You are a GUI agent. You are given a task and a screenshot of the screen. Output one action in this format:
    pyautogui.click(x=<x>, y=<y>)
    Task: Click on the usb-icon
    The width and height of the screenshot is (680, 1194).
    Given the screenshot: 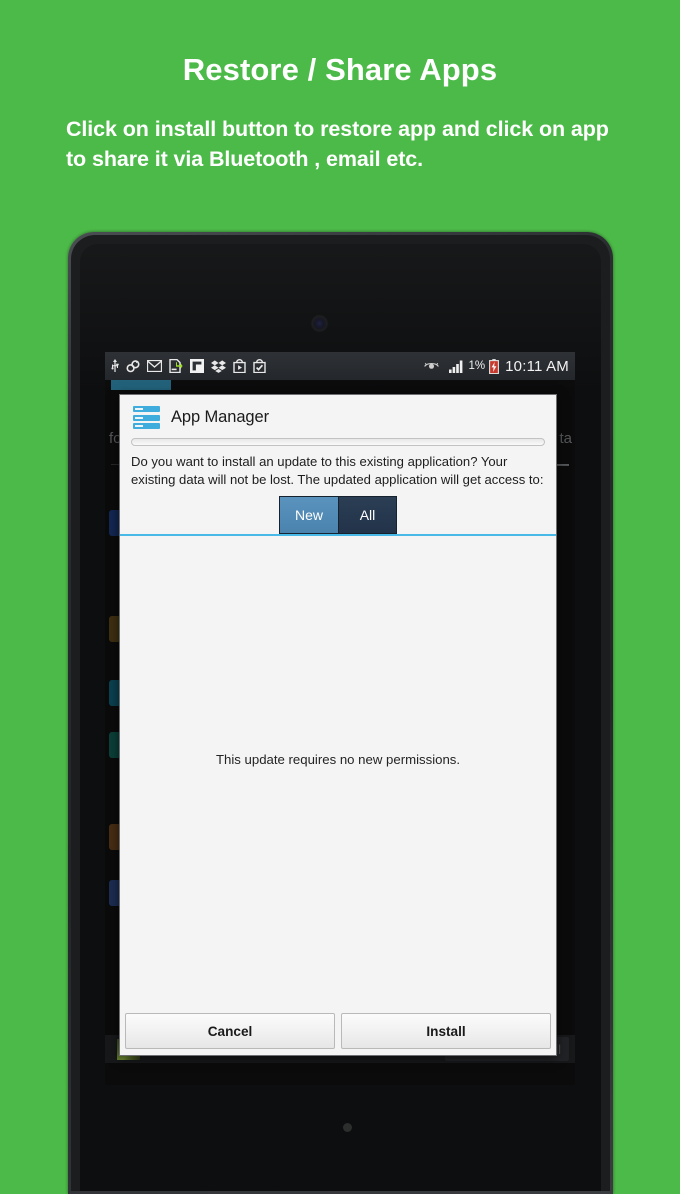 What is the action you would take?
    pyautogui.click(x=115, y=366)
    